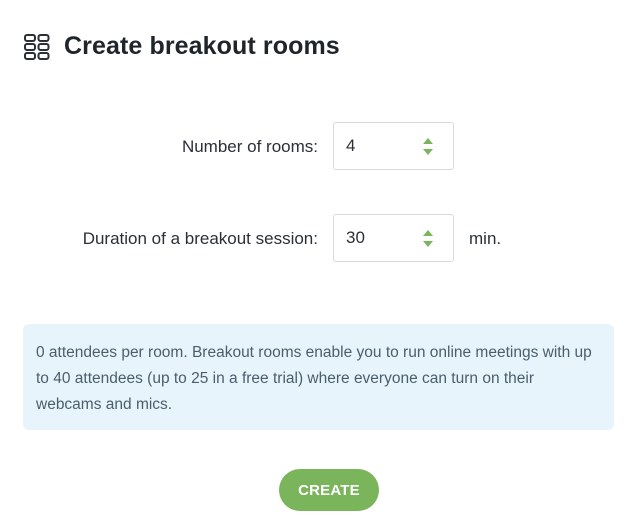 Image resolution: width=640 pixels, height=531 pixels. I want to click on duration-stepper: 30, so click(393, 238).